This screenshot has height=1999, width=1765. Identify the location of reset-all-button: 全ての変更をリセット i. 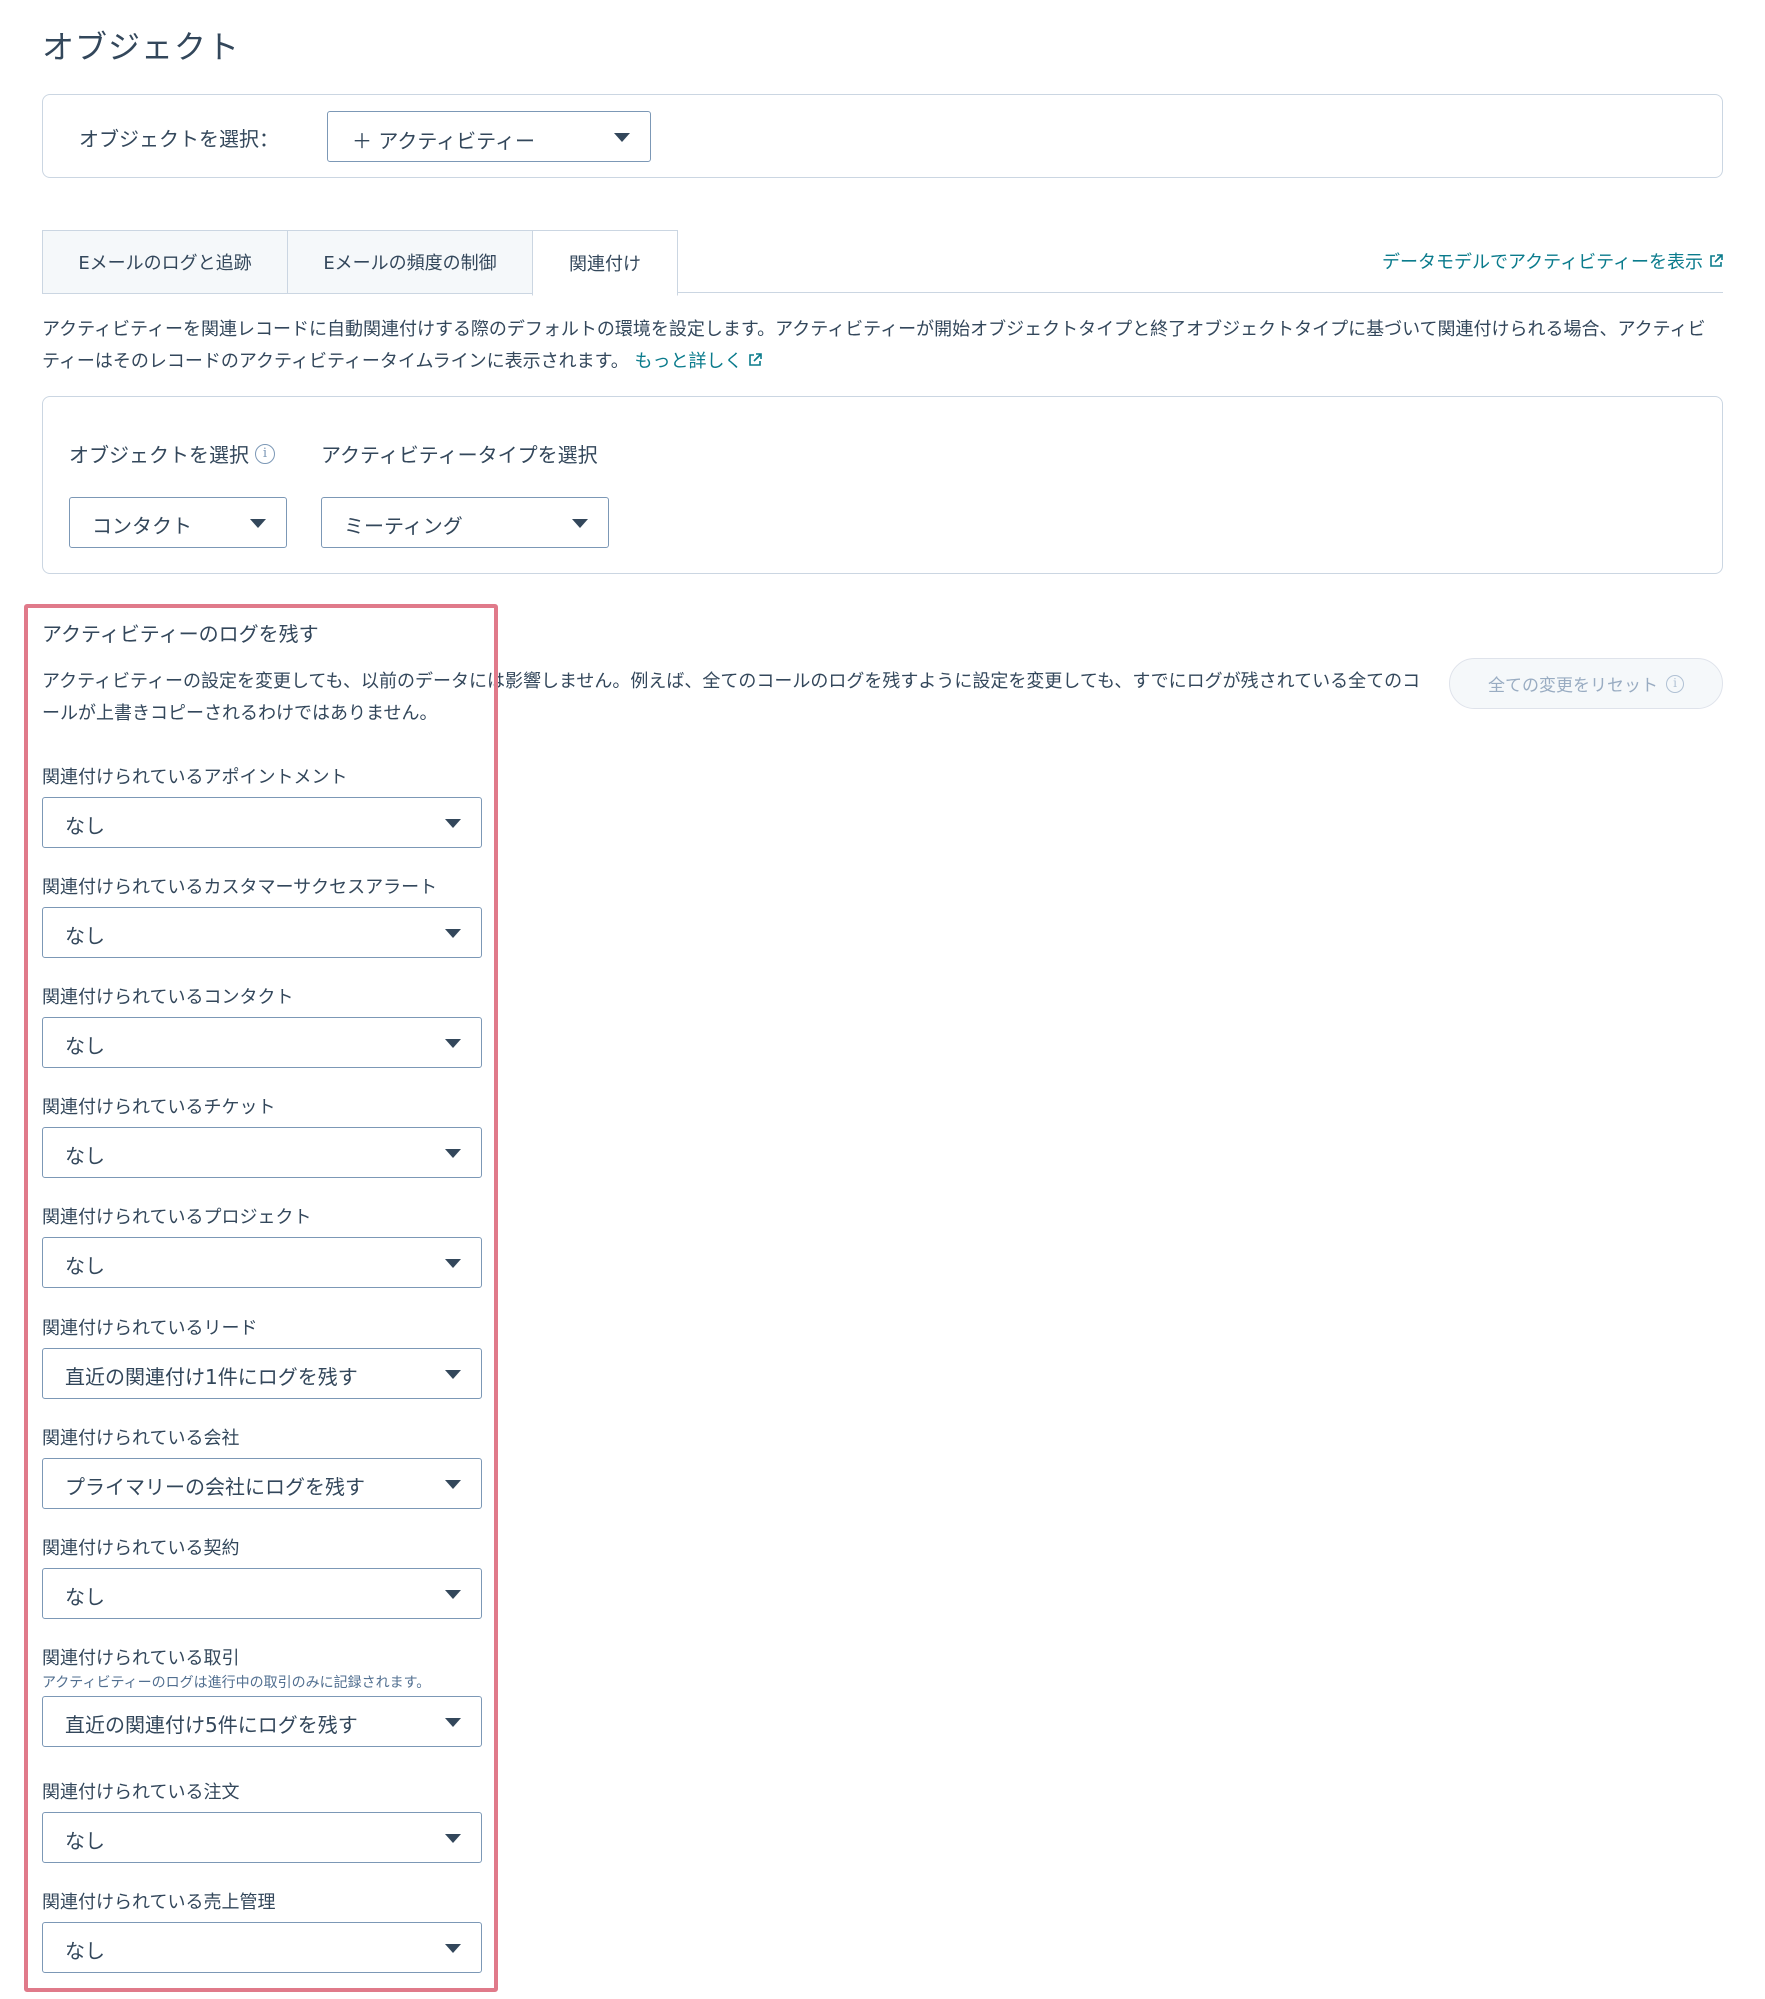
(1586, 683).